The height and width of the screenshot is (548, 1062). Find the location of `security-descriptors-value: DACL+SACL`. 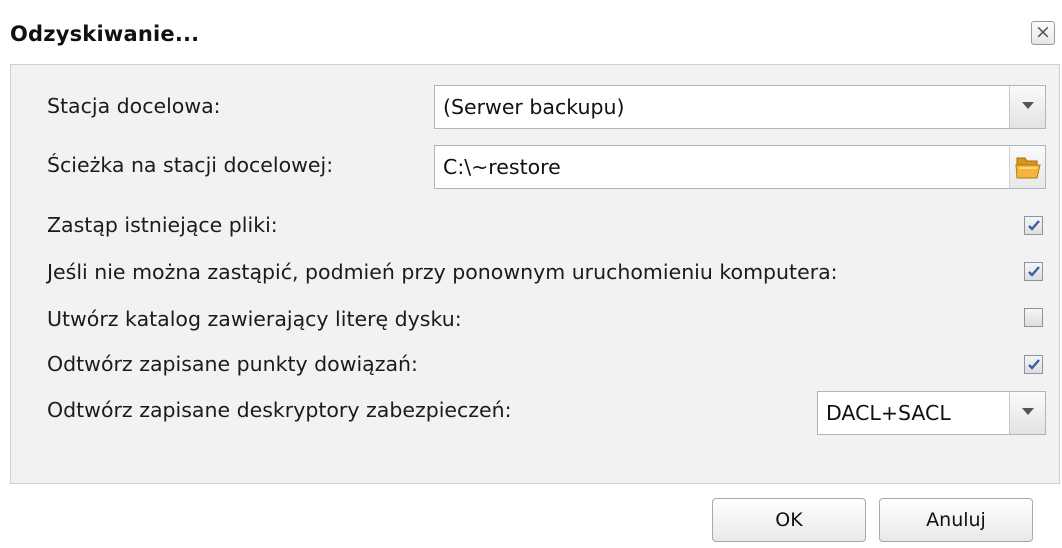

security-descriptors-value: DACL+SACL is located at coordinates (888, 413).